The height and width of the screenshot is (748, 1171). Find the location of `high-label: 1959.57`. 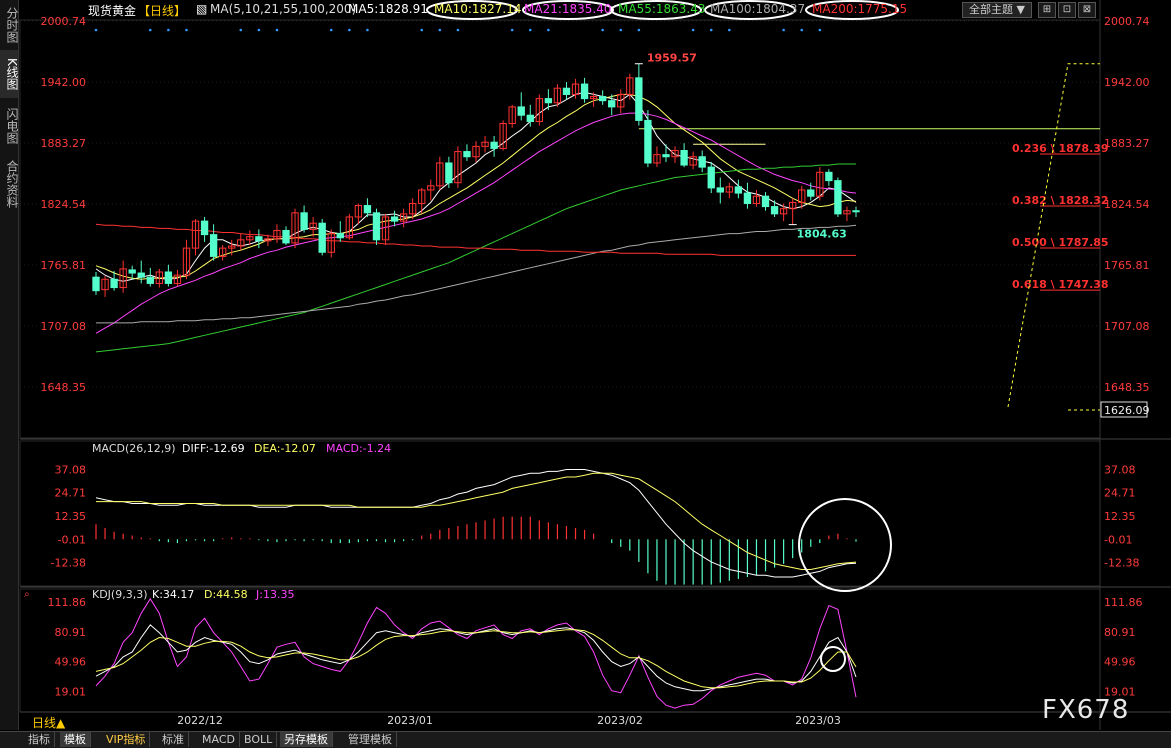

high-label: 1959.57 is located at coordinates (672, 58).